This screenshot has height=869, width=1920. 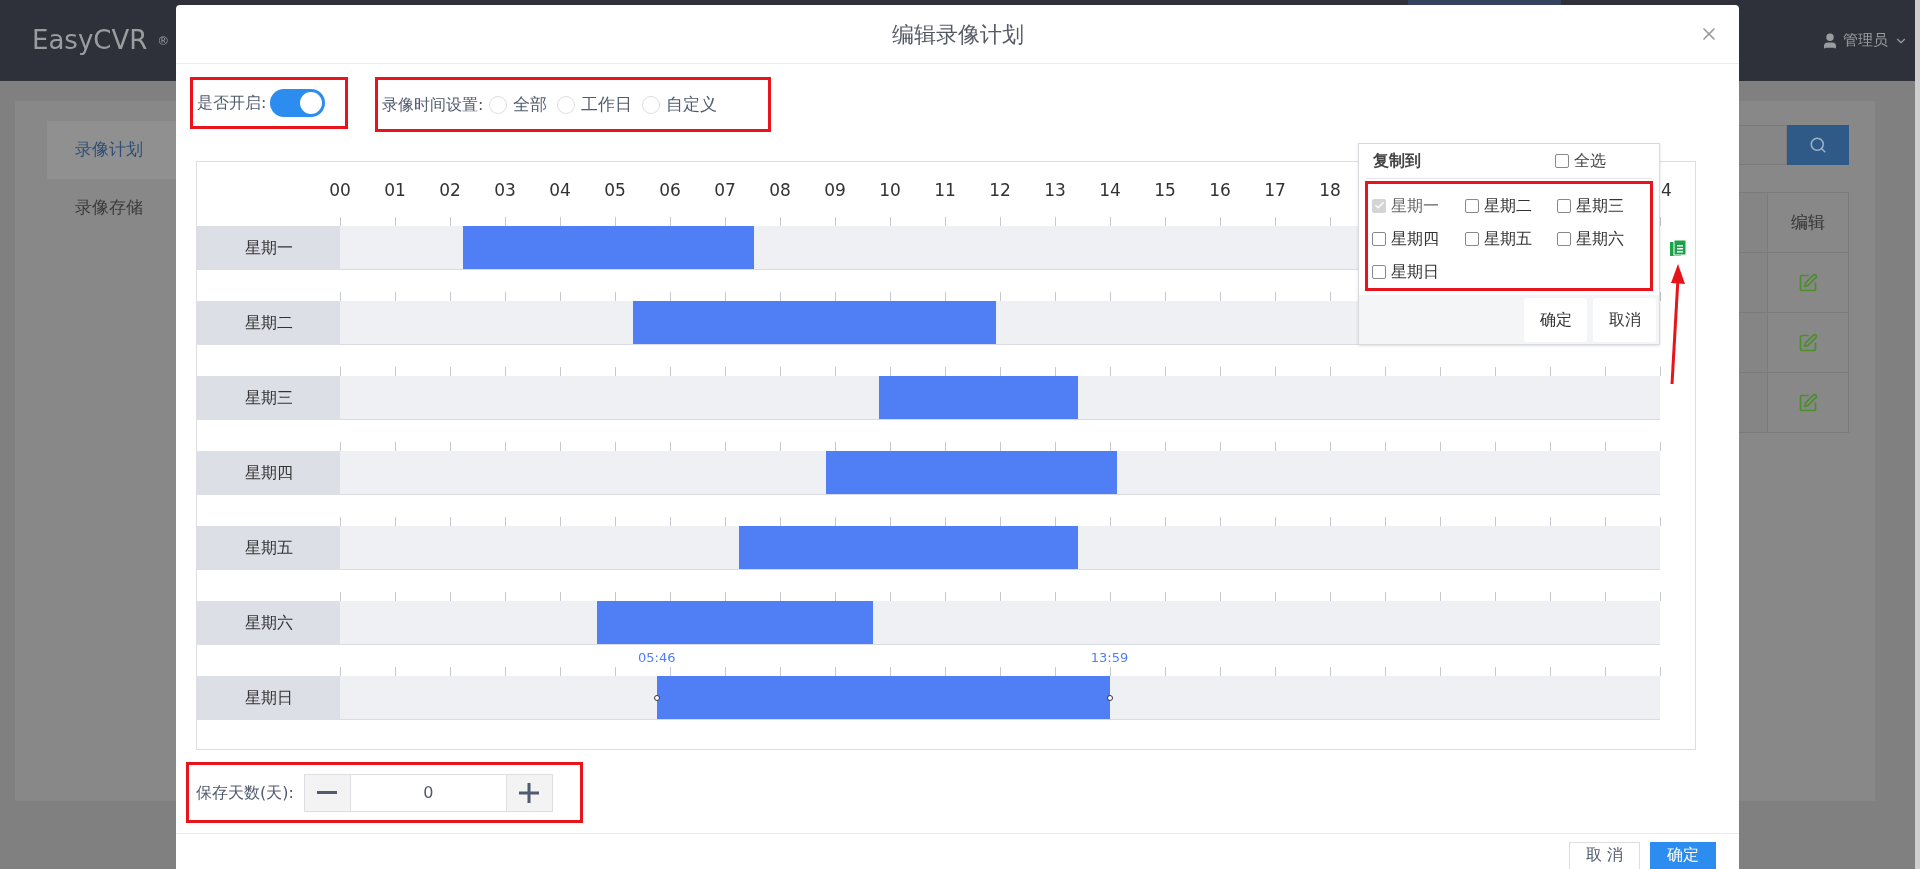 I want to click on copy-icon, so click(x=1677, y=248).